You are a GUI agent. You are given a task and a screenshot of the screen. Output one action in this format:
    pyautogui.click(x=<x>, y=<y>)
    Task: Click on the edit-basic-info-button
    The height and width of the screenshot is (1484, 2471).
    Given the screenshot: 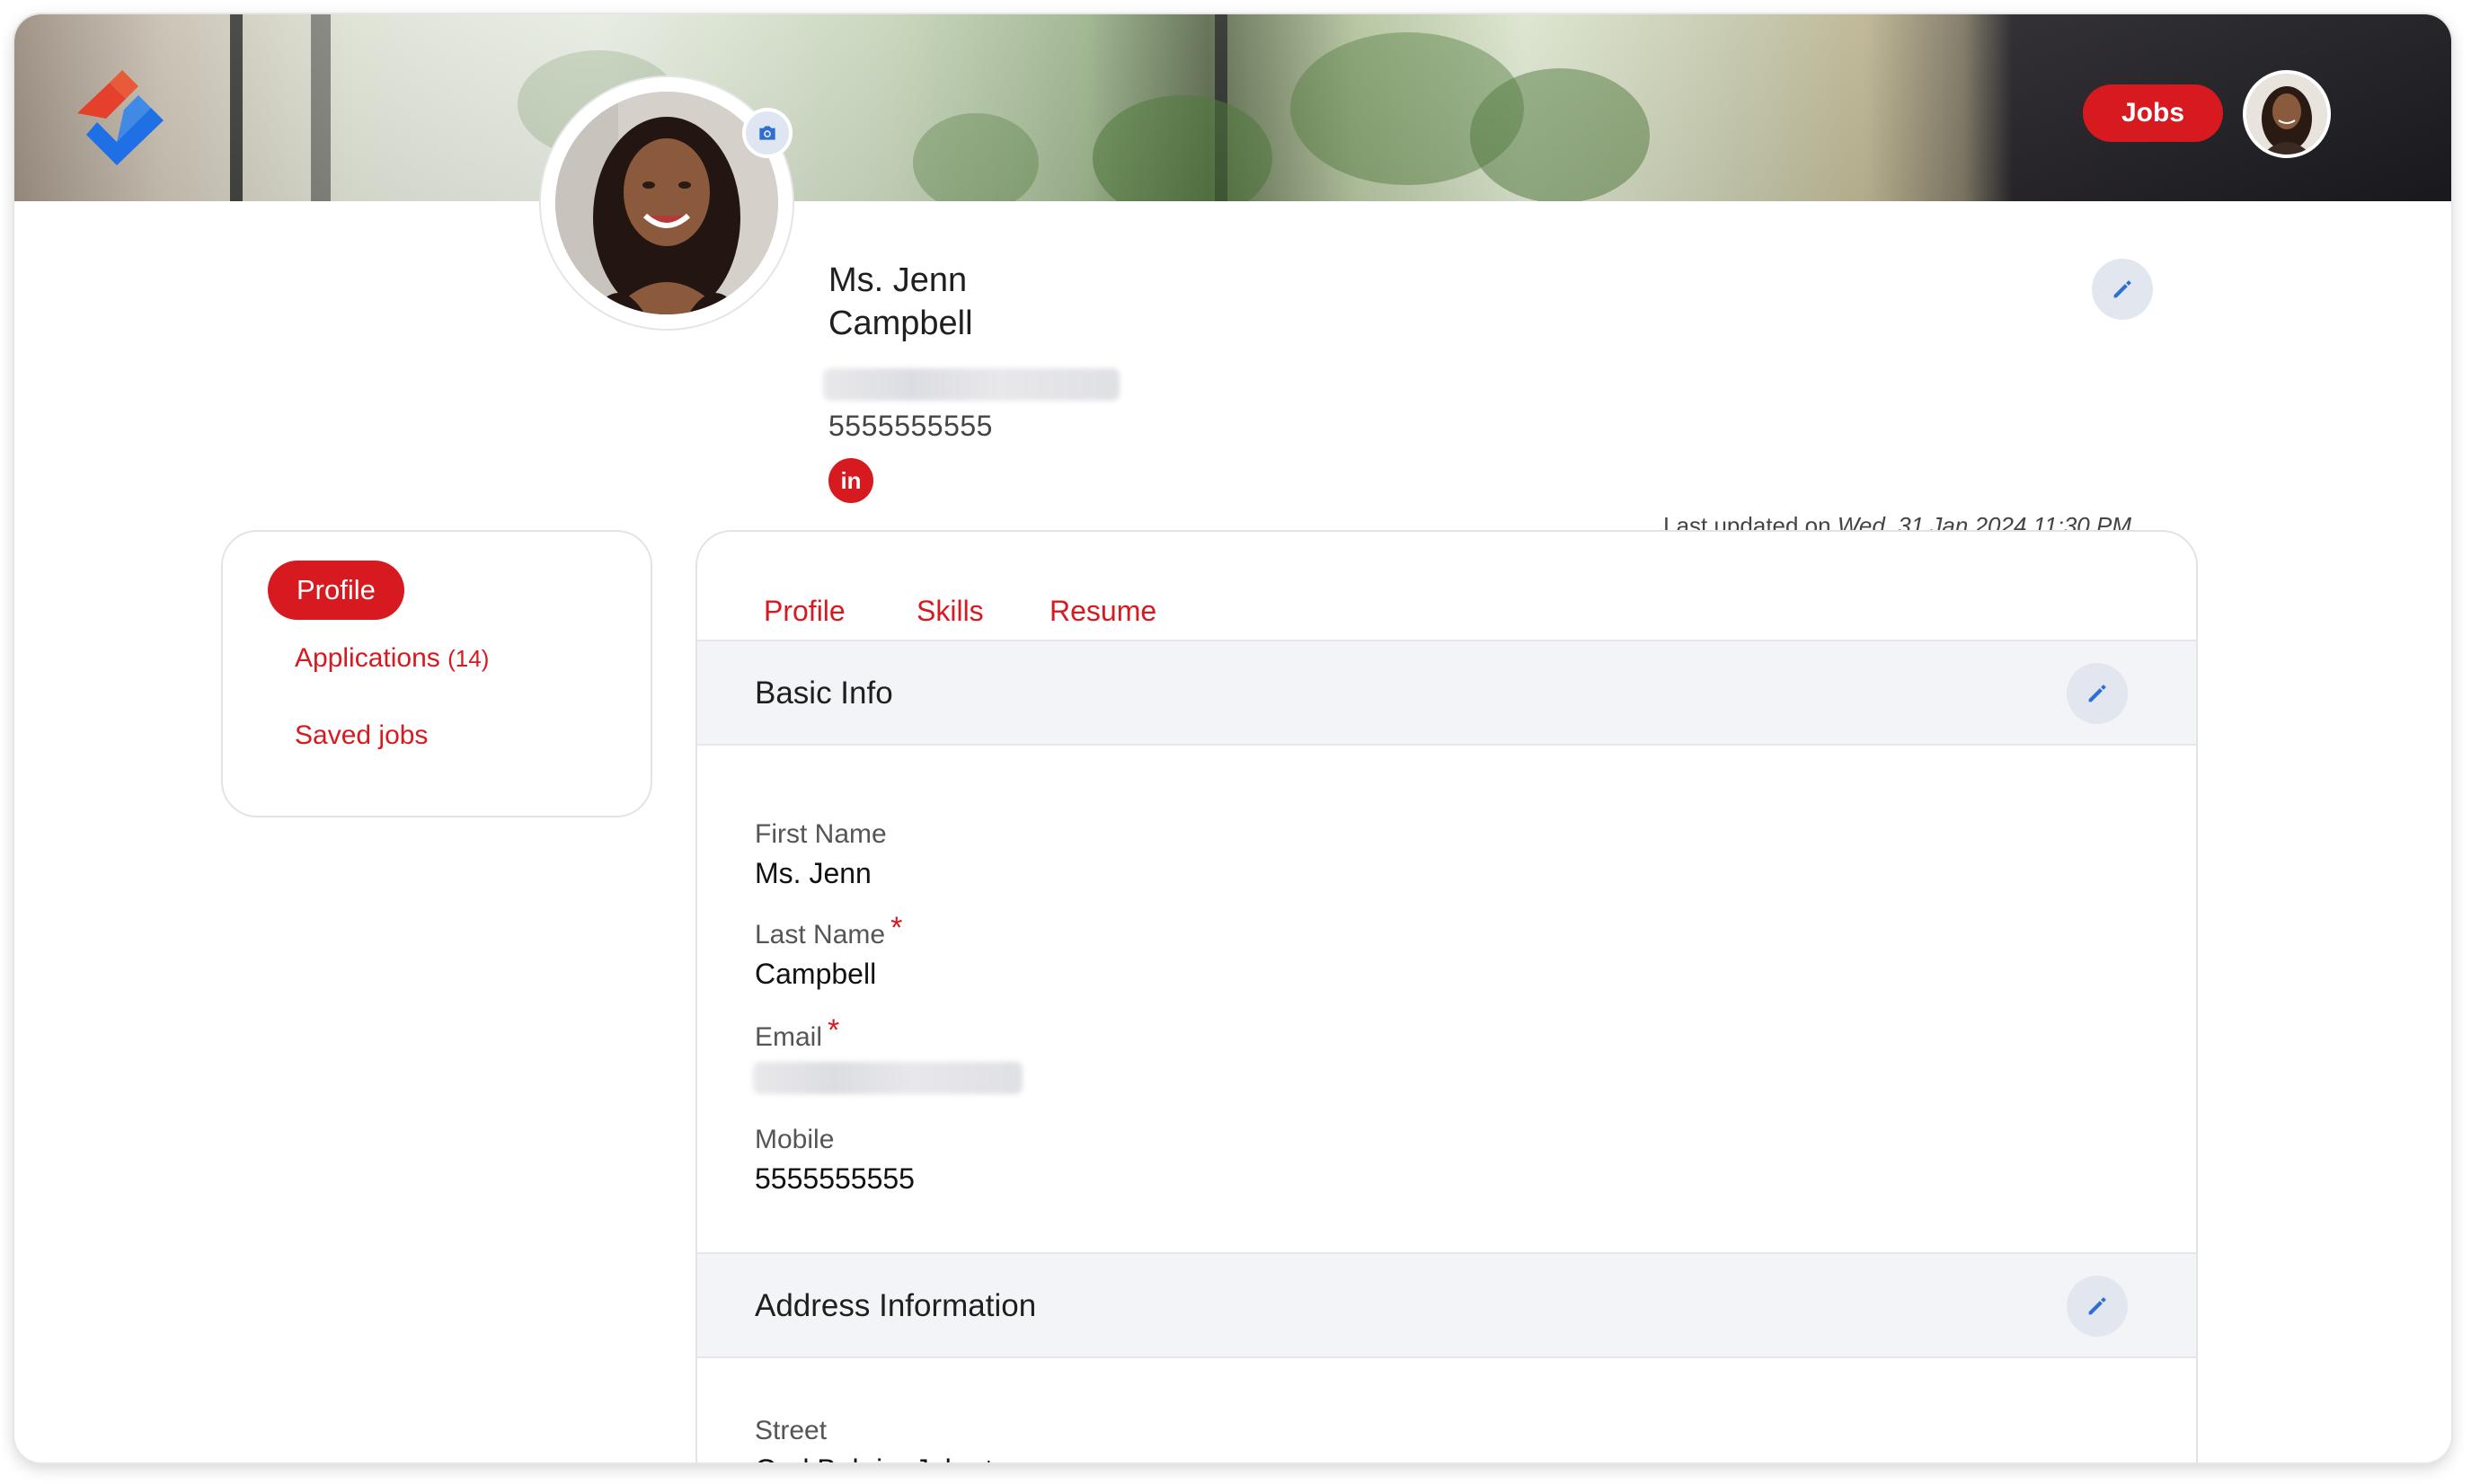 What is the action you would take?
    pyautogui.click(x=2097, y=693)
    